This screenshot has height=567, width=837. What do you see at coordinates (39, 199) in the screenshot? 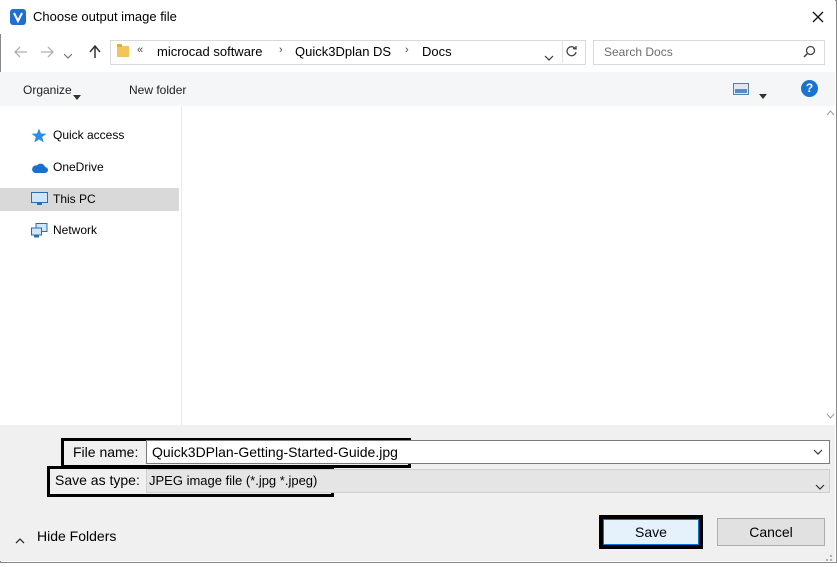
I see `monitor-icon` at bounding box center [39, 199].